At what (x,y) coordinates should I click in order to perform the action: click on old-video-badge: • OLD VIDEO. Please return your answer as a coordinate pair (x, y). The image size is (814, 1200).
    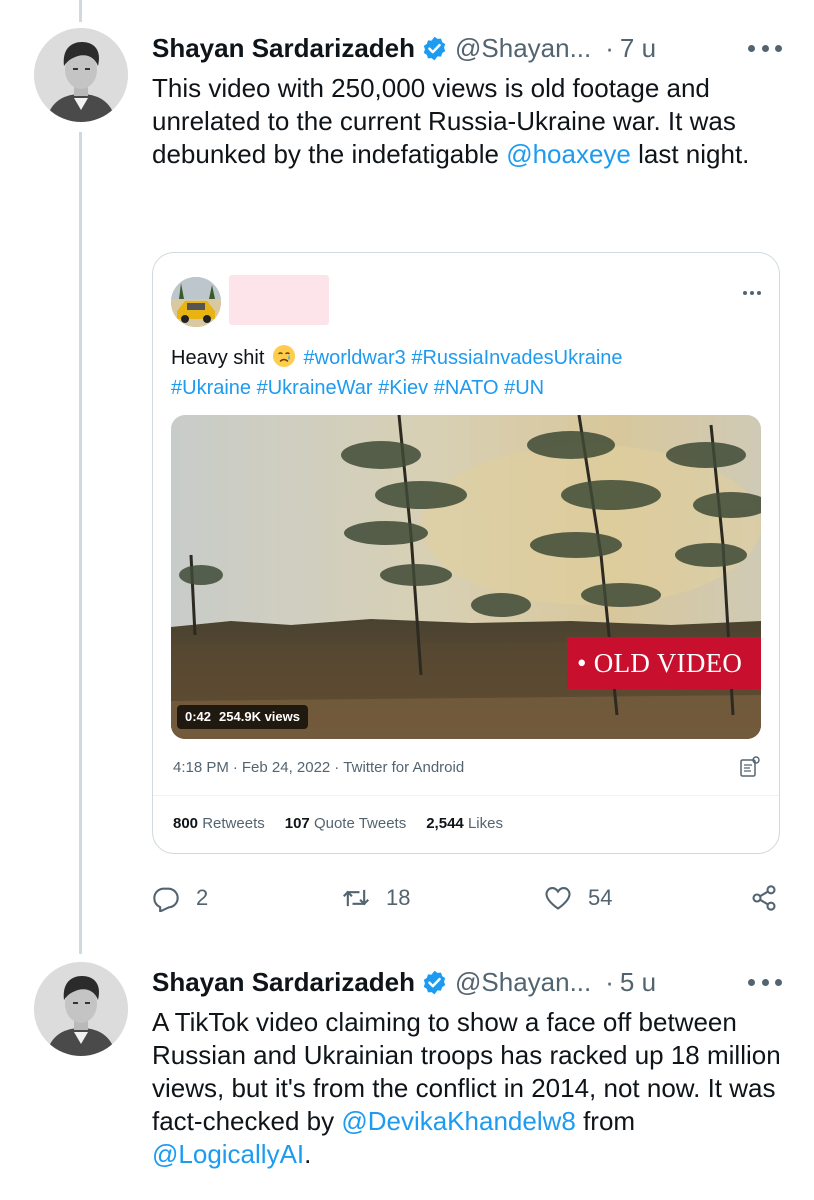
    Looking at the image, I should click on (664, 663).